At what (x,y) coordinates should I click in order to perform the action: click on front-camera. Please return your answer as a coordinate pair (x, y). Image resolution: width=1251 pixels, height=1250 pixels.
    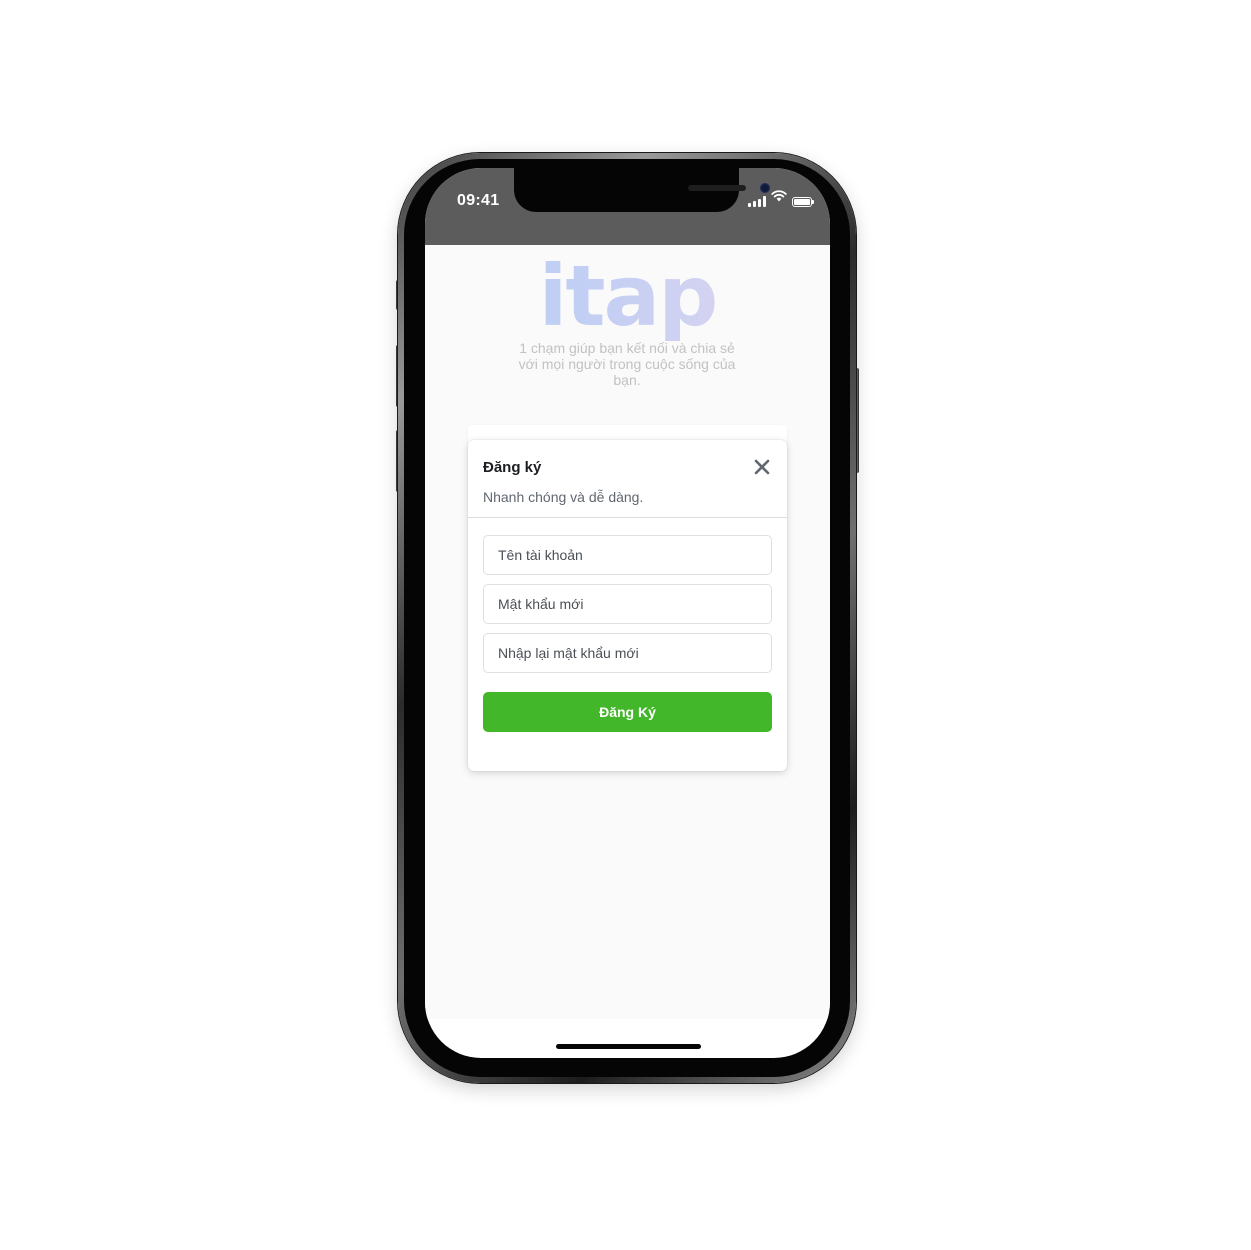
    Looking at the image, I should click on (765, 188).